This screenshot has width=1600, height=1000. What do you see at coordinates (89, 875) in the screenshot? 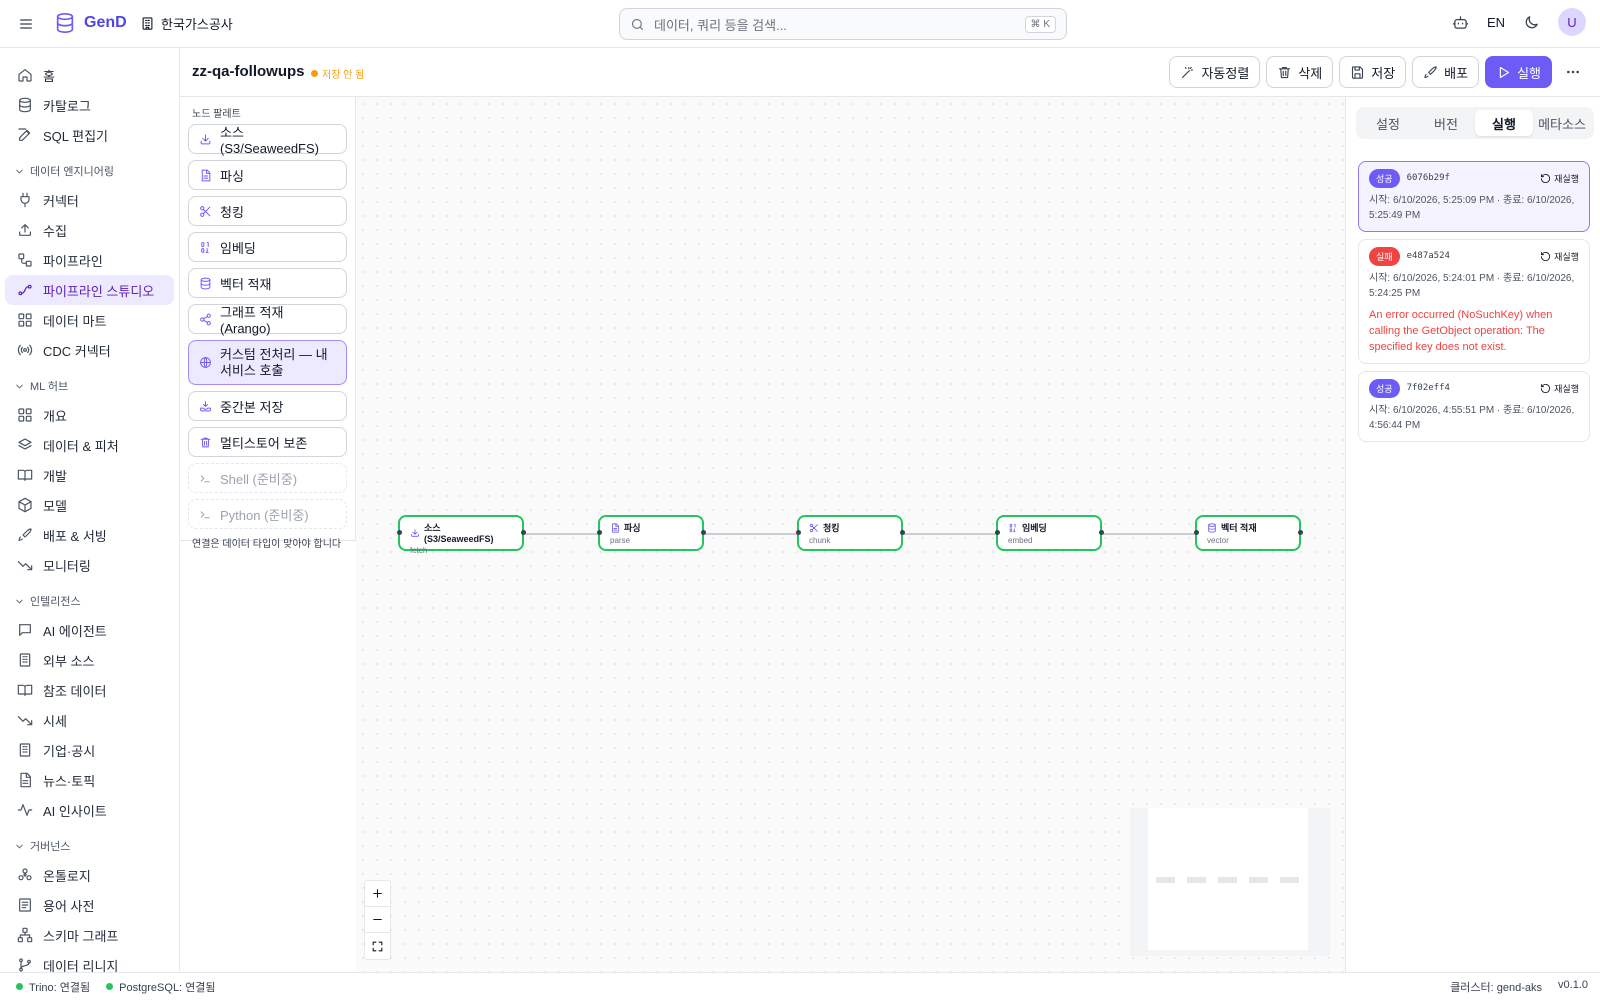
I see `sidebar-item-ontology: 온톨로지` at bounding box center [89, 875].